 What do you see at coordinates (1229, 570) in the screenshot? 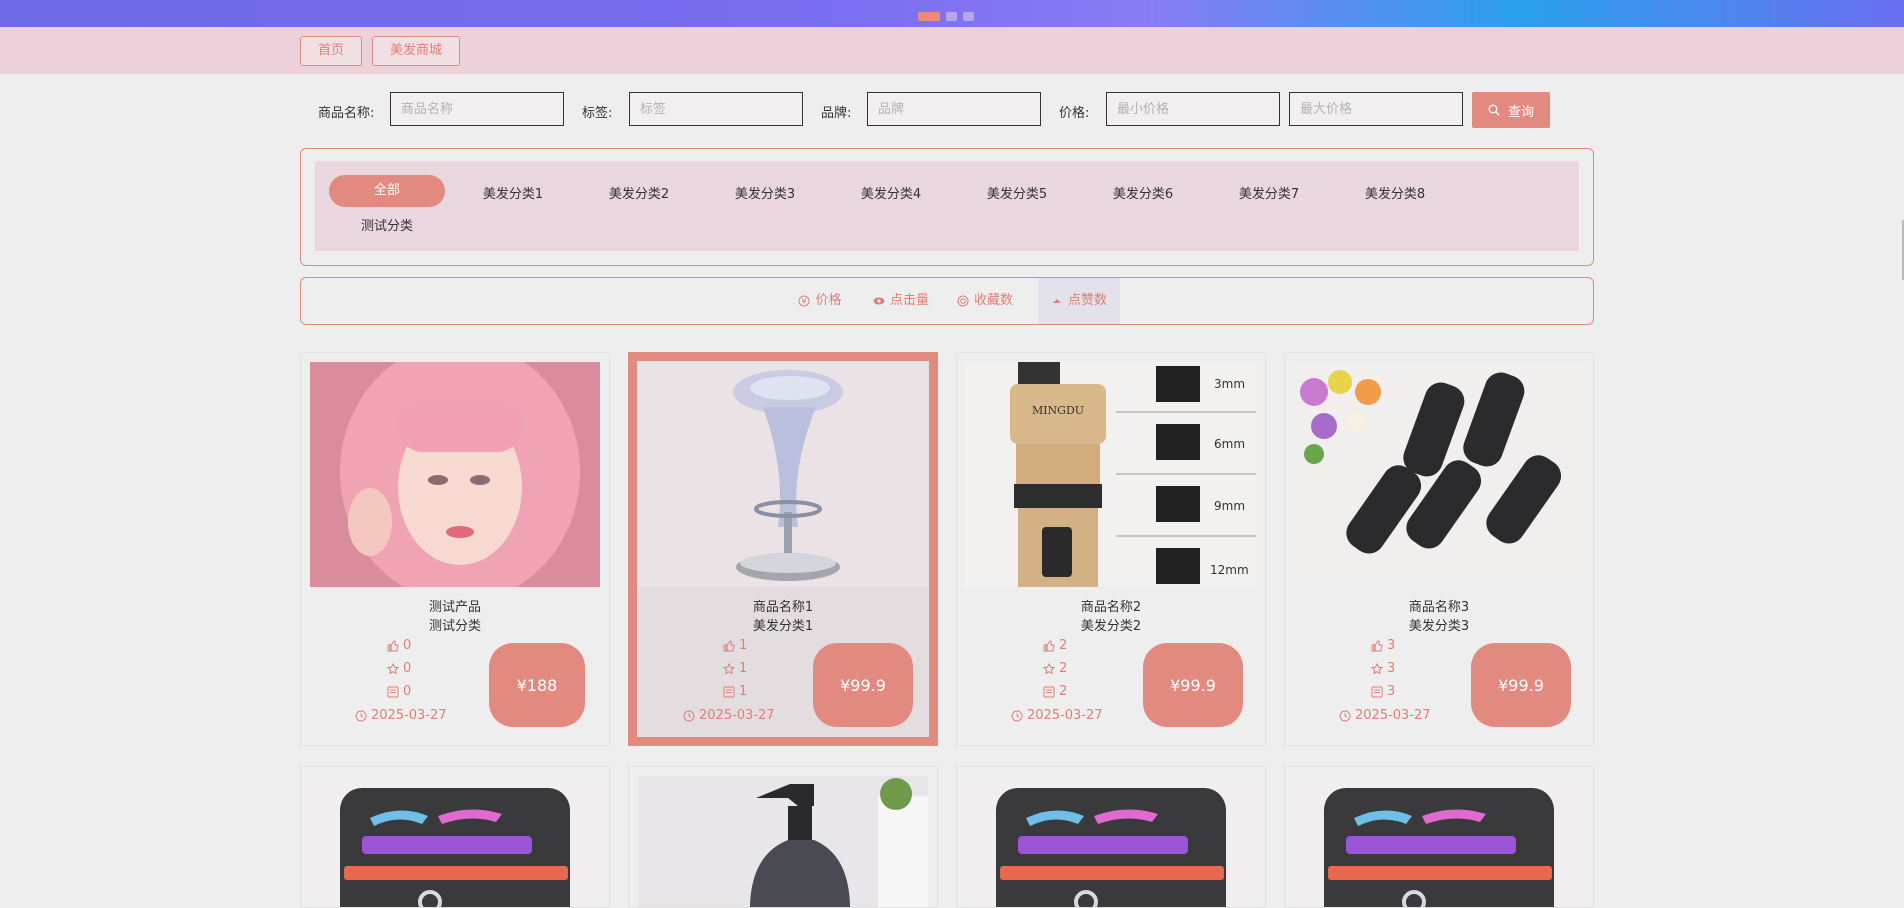
I see `clipper-size-label: 12mm` at bounding box center [1229, 570].